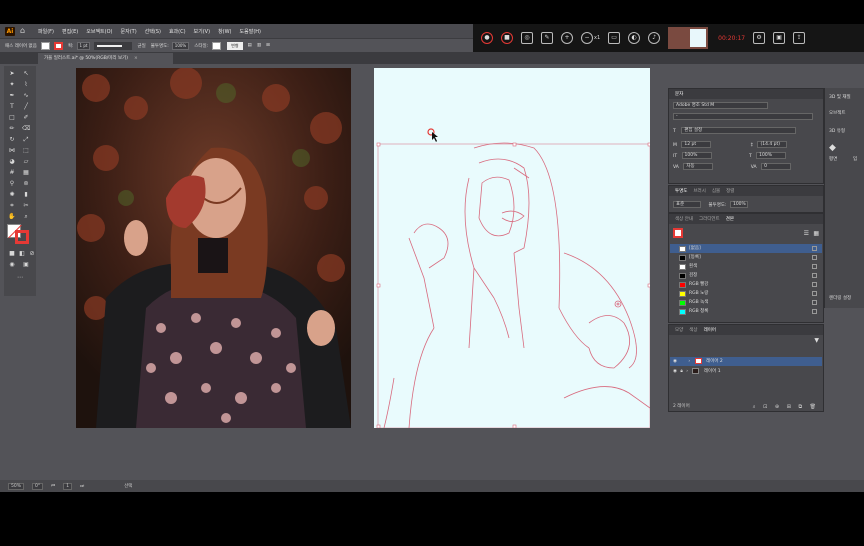  What do you see at coordinates (696, 155) in the screenshot?
I see `vertical-scale-field: 100%` at bounding box center [696, 155].